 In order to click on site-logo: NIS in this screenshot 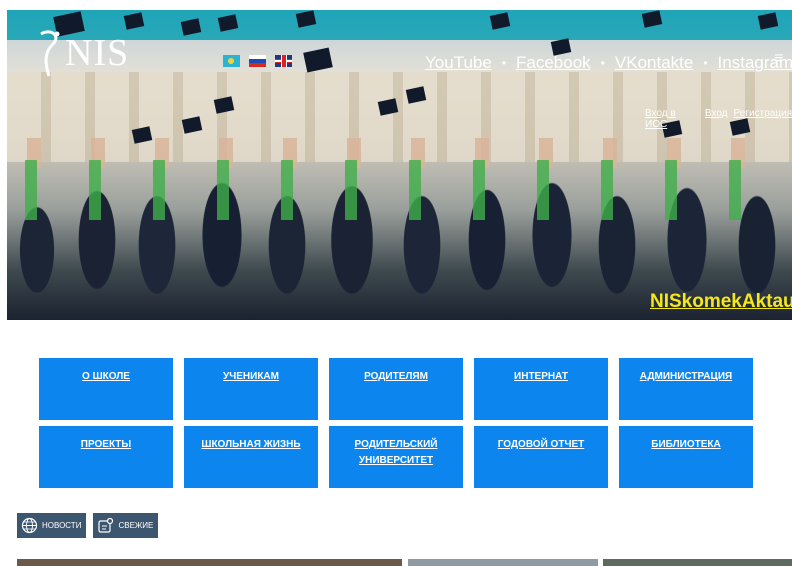, I will do `click(83, 53)`.